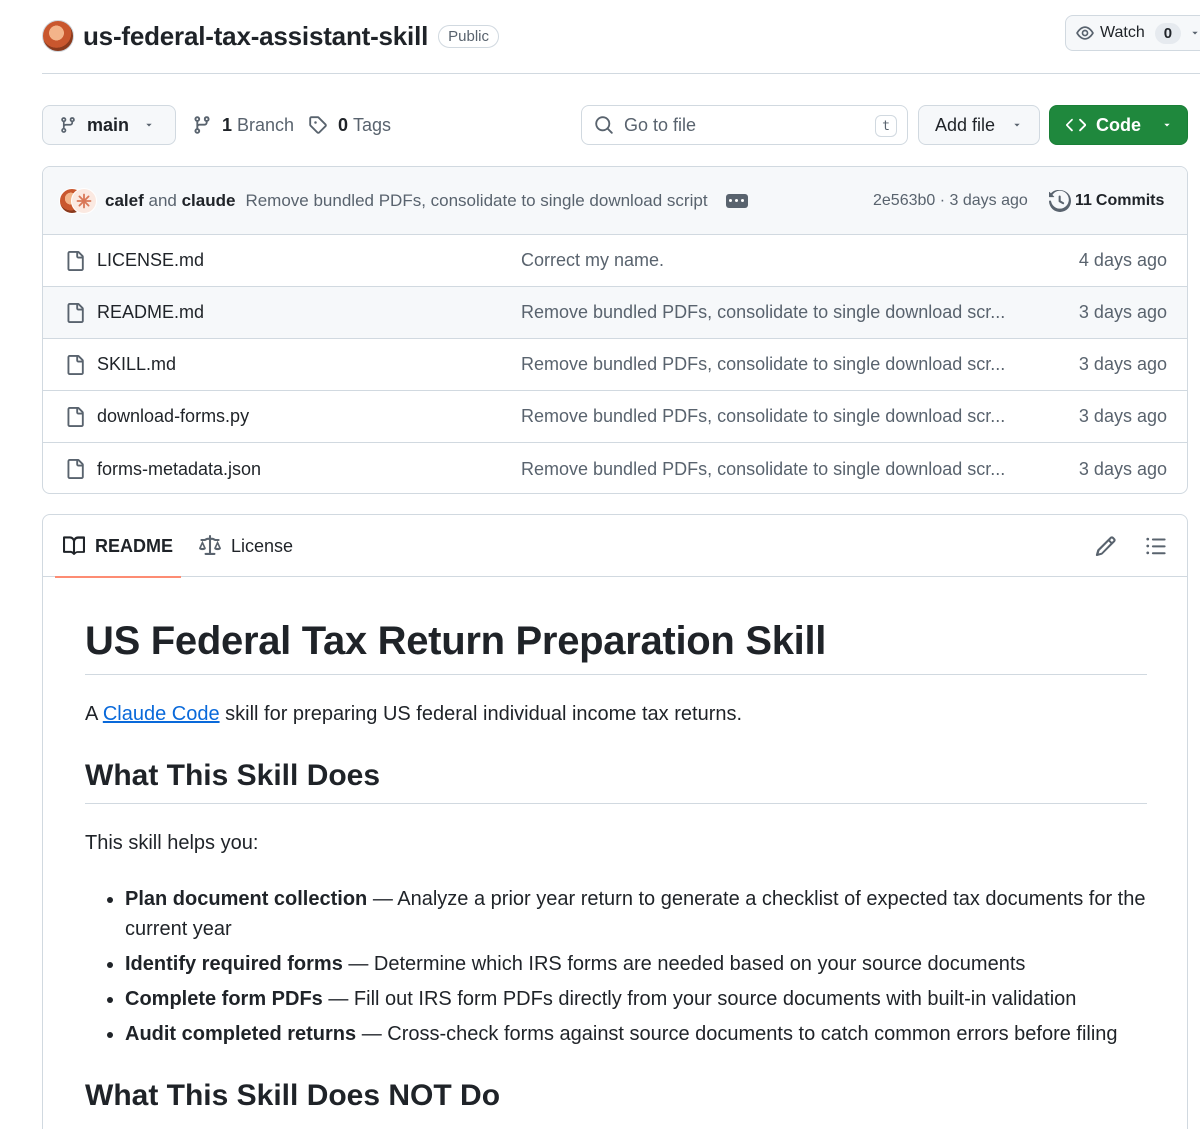 The width and height of the screenshot is (1200, 1129). Describe the element at coordinates (372, 124) in the screenshot. I see `tags-label: Tags` at that location.